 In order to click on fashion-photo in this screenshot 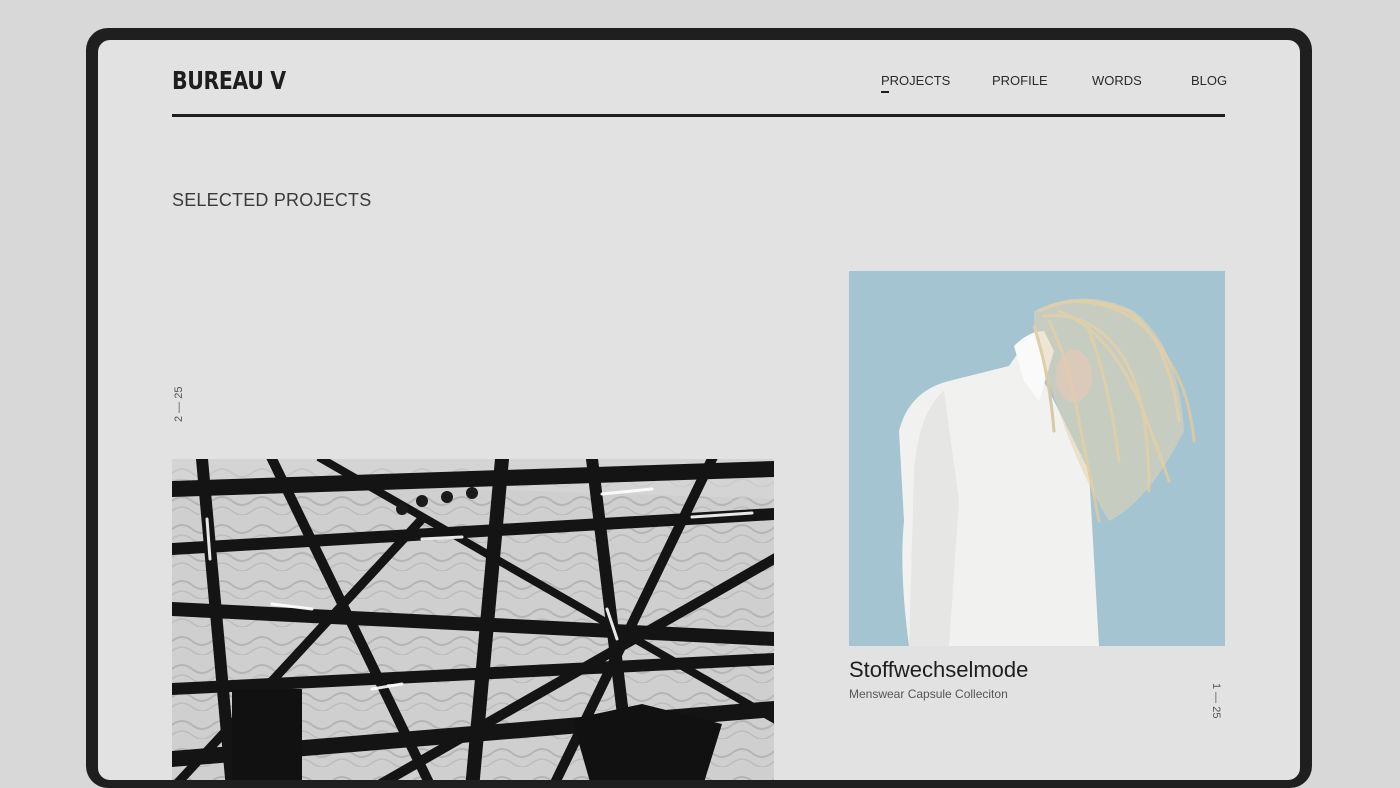, I will do `click(1037, 458)`.